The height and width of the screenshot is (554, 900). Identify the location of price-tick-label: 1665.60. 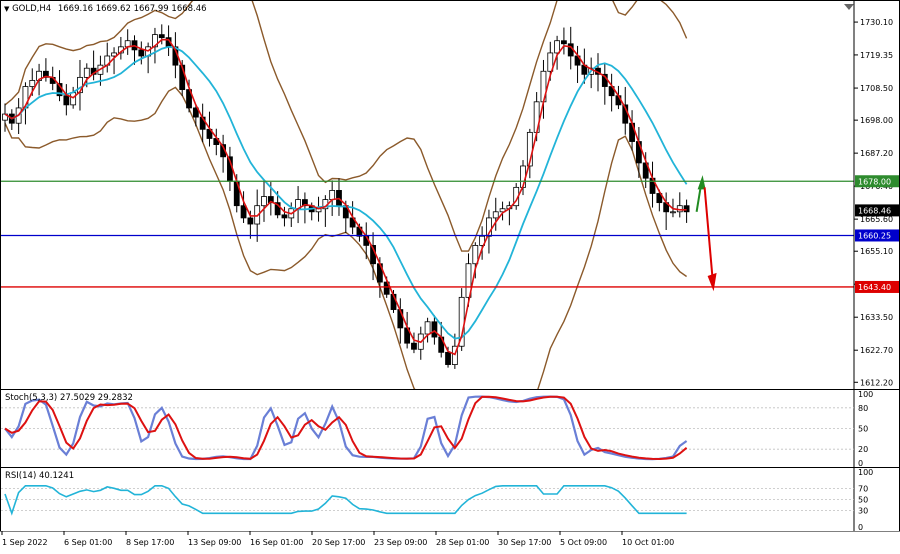
(876, 219).